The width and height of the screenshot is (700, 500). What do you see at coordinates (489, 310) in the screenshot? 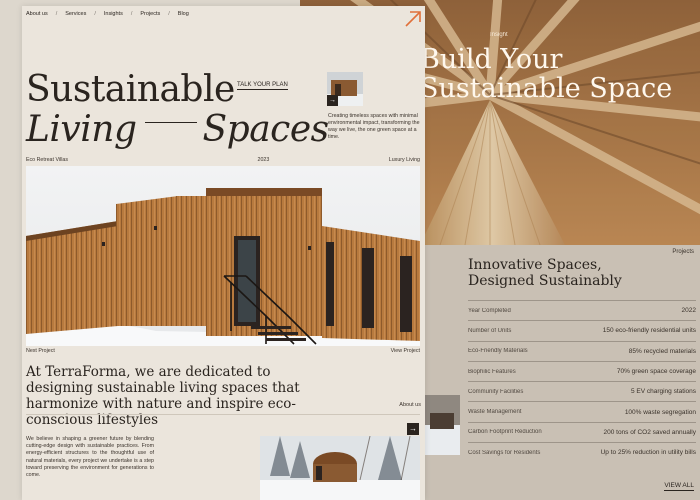
I see `spec-label: Year Completed` at bounding box center [489, 310].